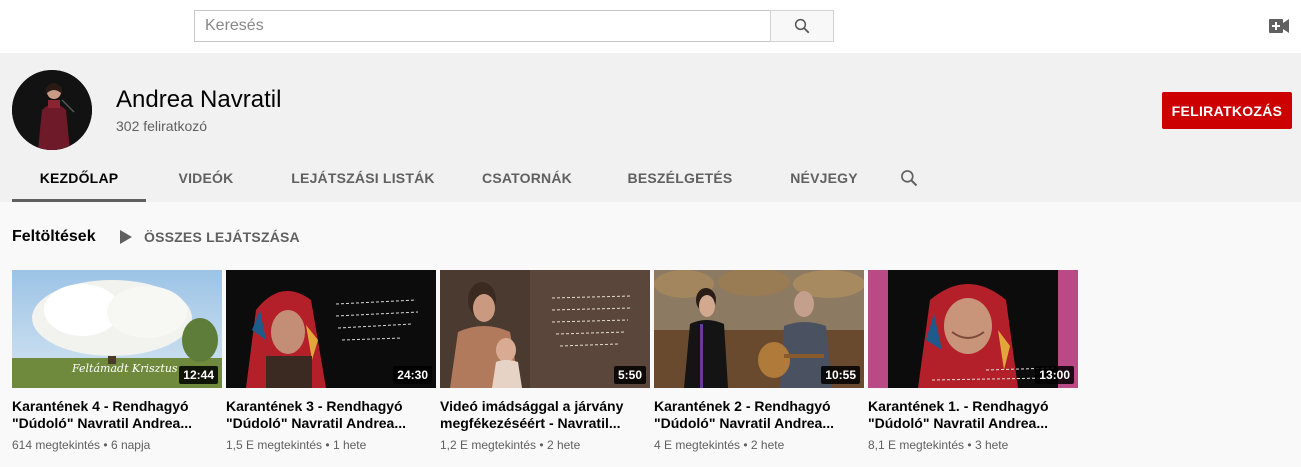 The image size is (1301, 467). I want to click on view-count: 1,5 E megtekintés, so click(274, 445).